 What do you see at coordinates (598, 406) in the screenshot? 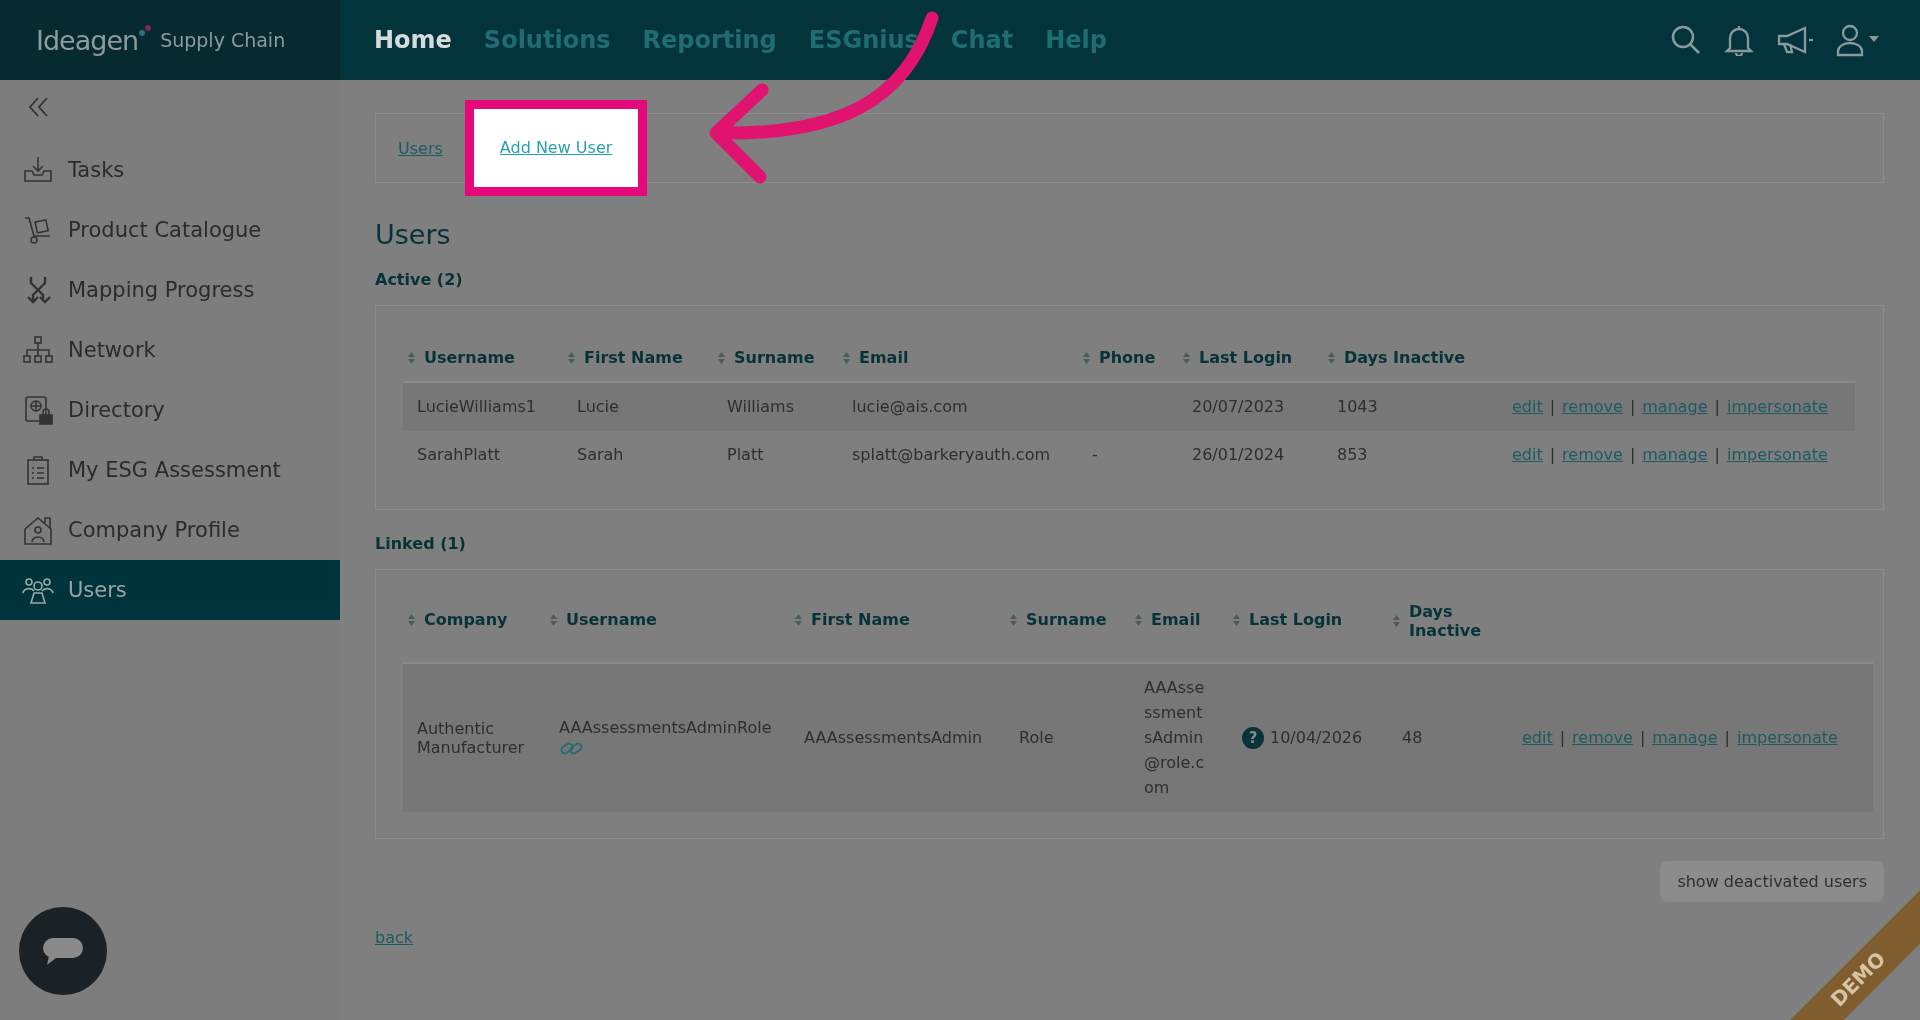
I see `table-cell: Lucie` at bounding box center [598, 406].